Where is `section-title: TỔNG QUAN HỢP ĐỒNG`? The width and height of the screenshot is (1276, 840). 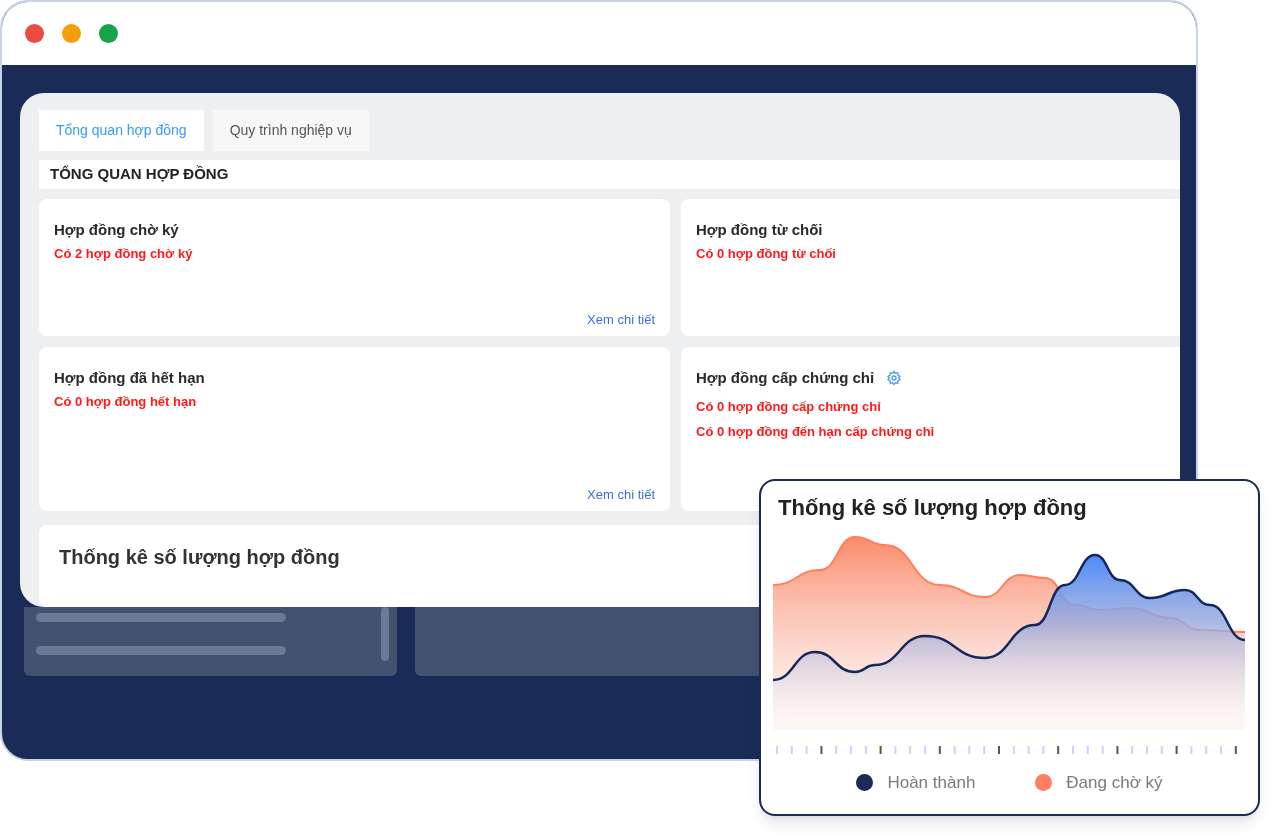
section-title: TỔNG QUAN HỢP ĐỒNG is located at coordinates (139, 174).